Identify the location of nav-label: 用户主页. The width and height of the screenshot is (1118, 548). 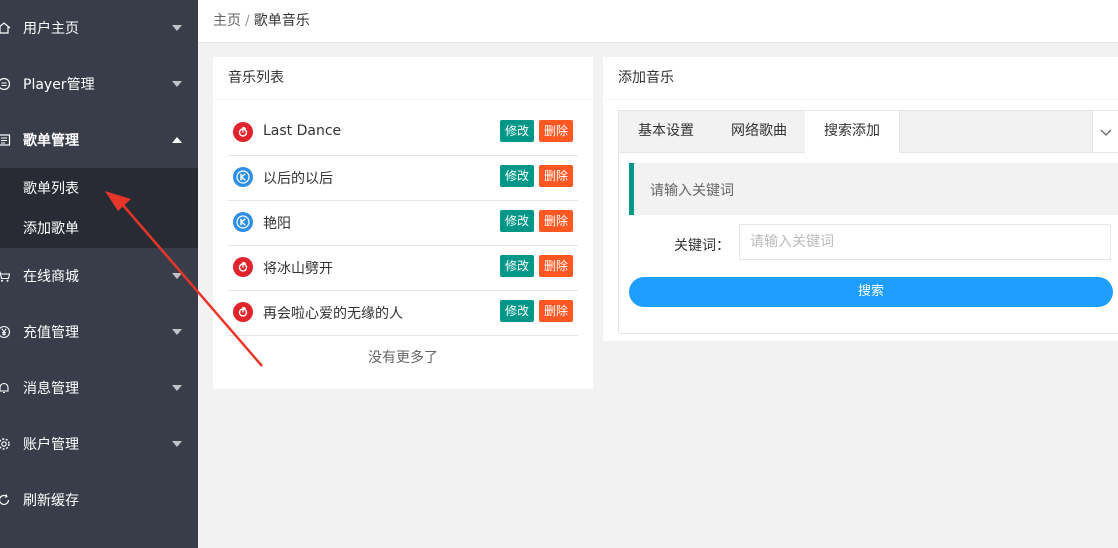
(51, 29).